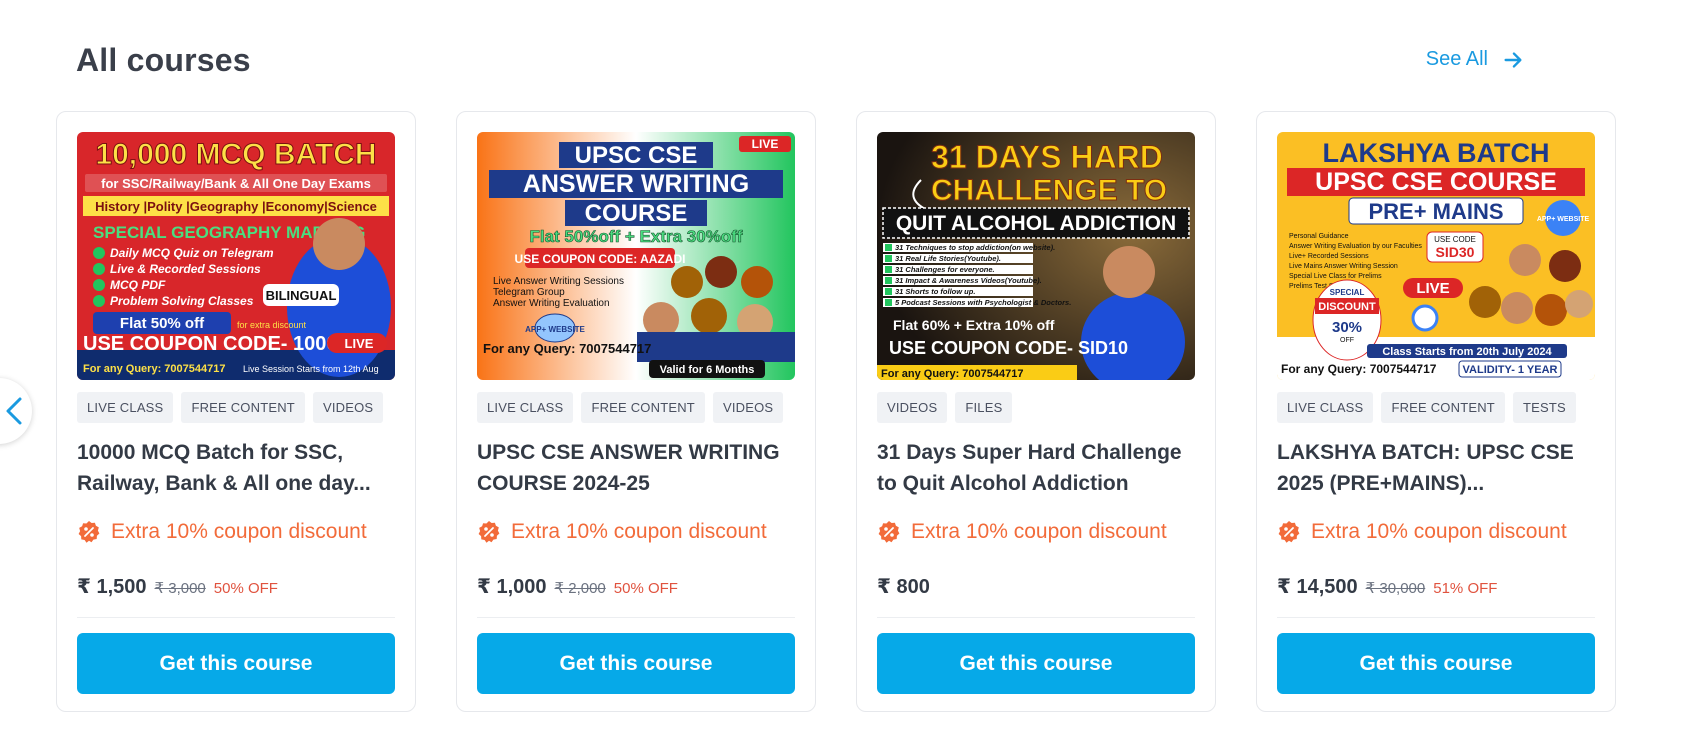 The width and height of the screenshot is (1704, 730). What do you see at coordinates (707, 370) in the screenshot?
I see `thumb-validity: Valid for 6 Months` at bounding box center [707, 370].